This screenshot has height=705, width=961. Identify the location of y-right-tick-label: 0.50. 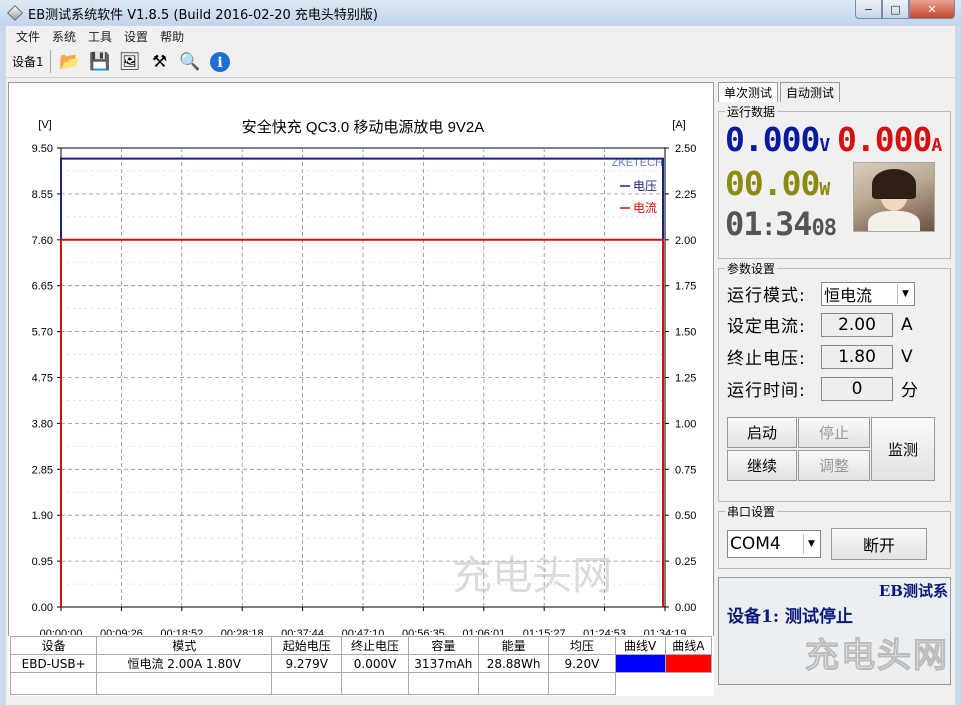
(685, 516).